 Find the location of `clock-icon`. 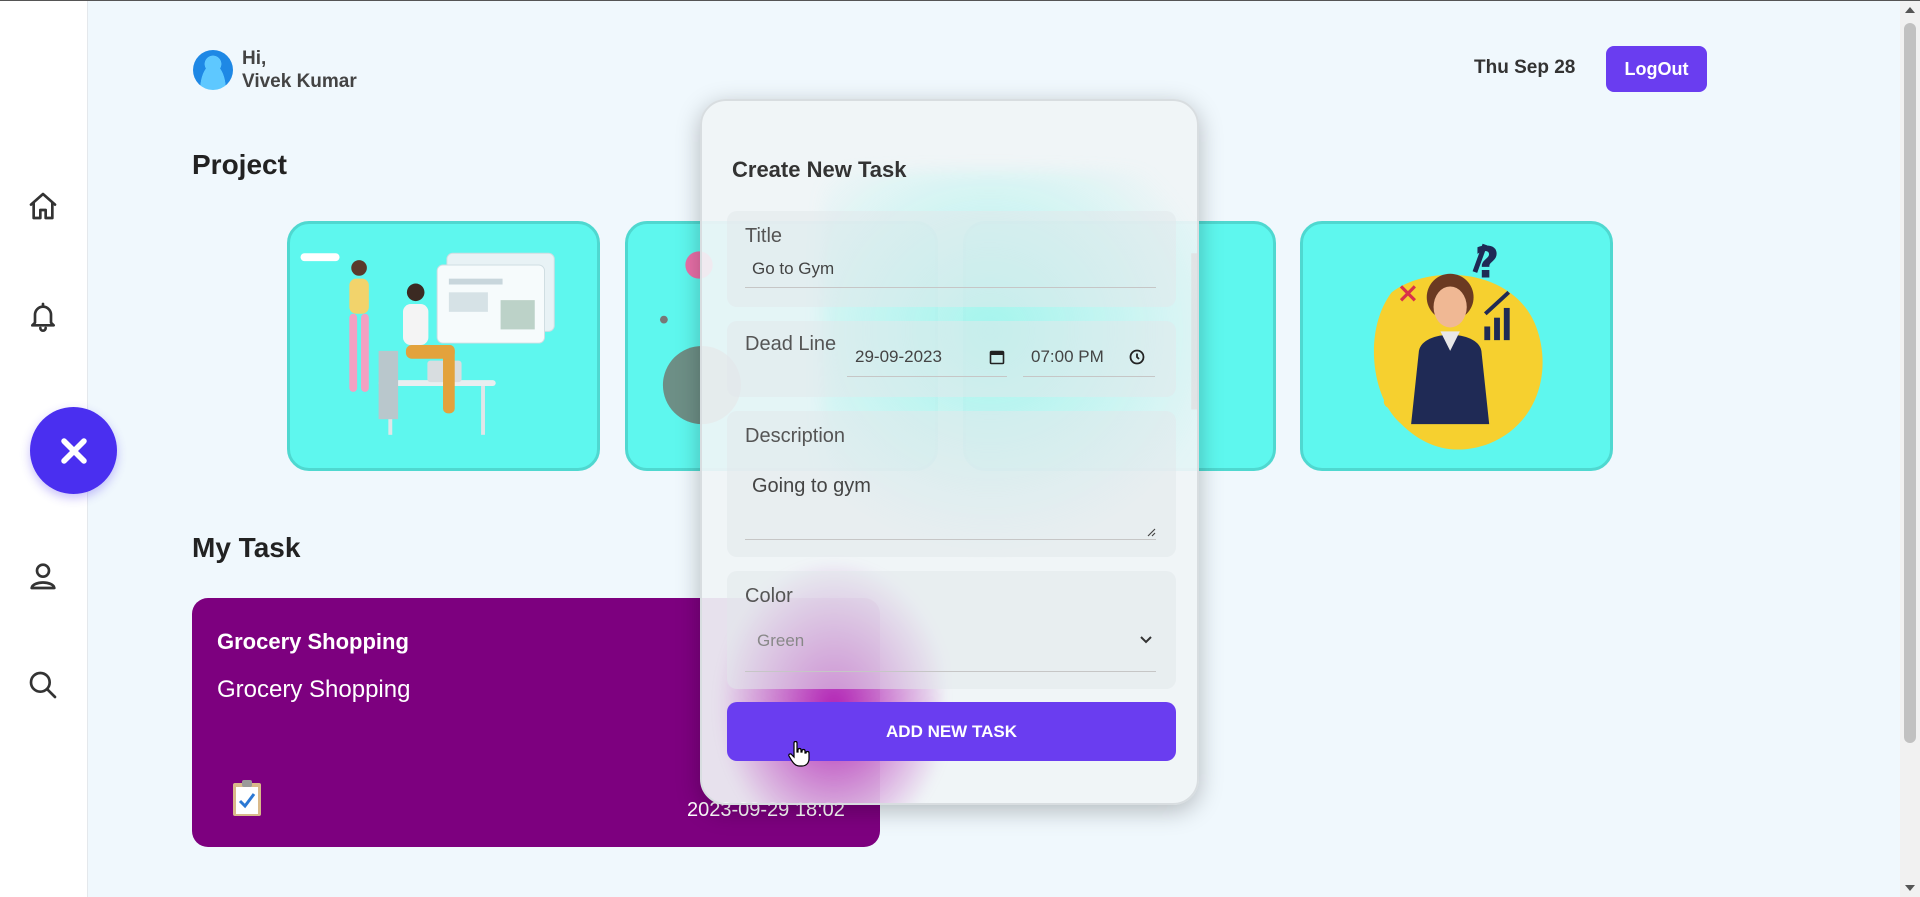

clock-icon is located at coordinates (1137, 357).